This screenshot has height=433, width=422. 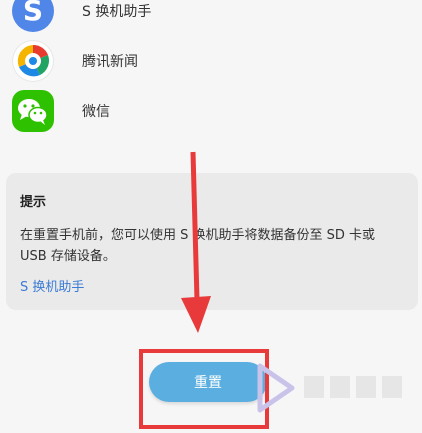 I want to click on app-label: 腾讯新闻, so click(x=110, y=62).